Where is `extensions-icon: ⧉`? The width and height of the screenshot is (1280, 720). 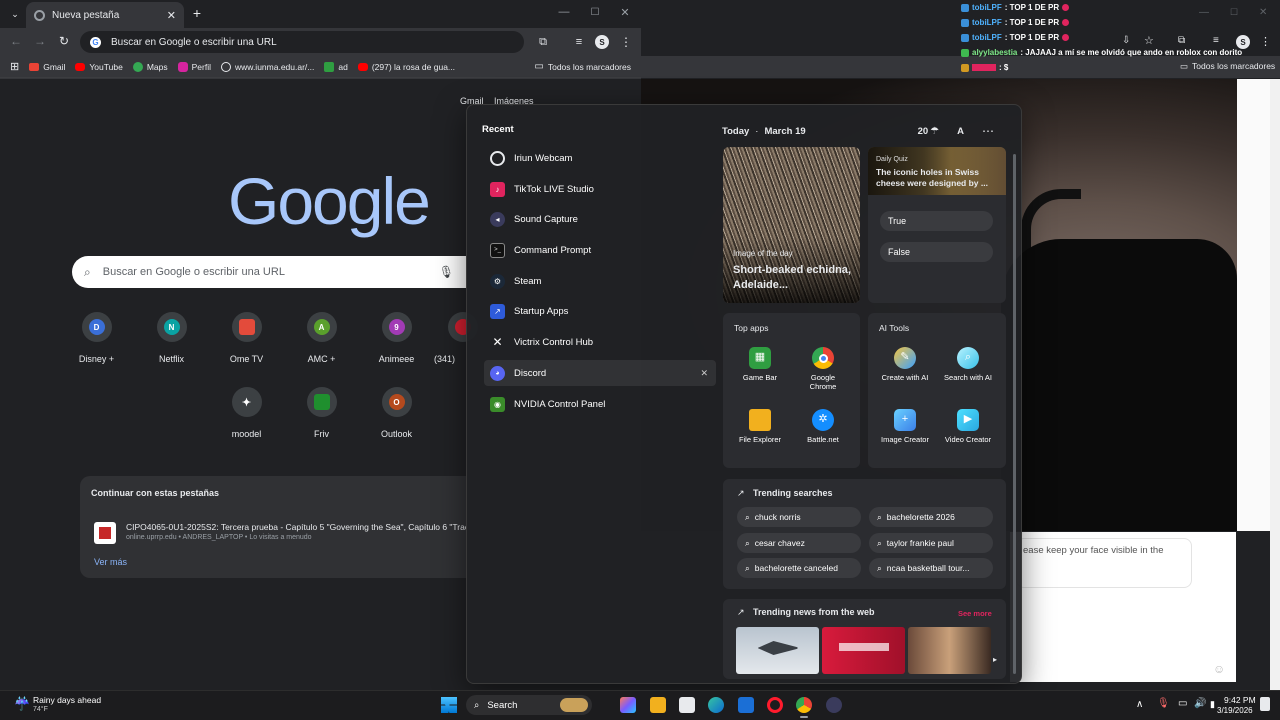
extensions-icon: ⧉ is located at coordinates (543, 42).